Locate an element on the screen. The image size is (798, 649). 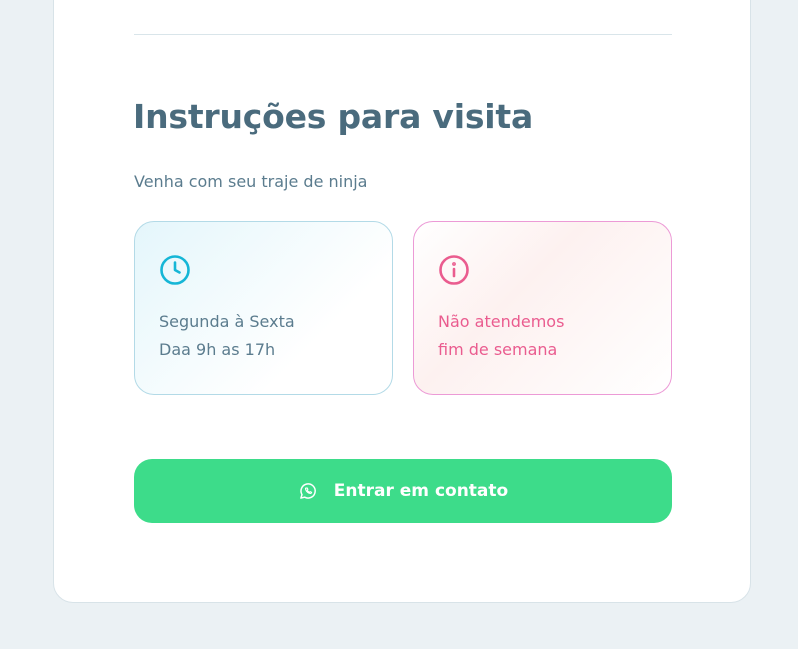
whatsapp-icon is located at coordinates (307, 491).